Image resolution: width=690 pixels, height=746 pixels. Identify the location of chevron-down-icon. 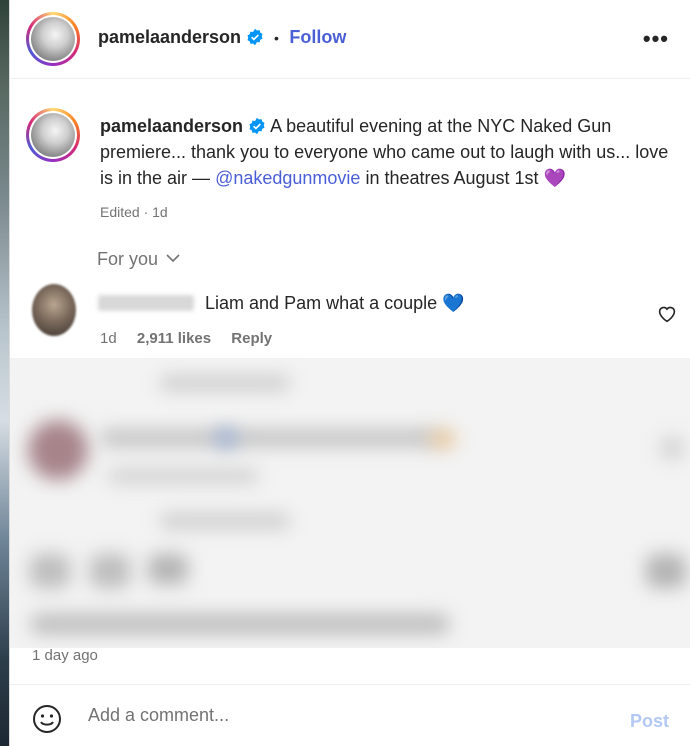
(173, 258).